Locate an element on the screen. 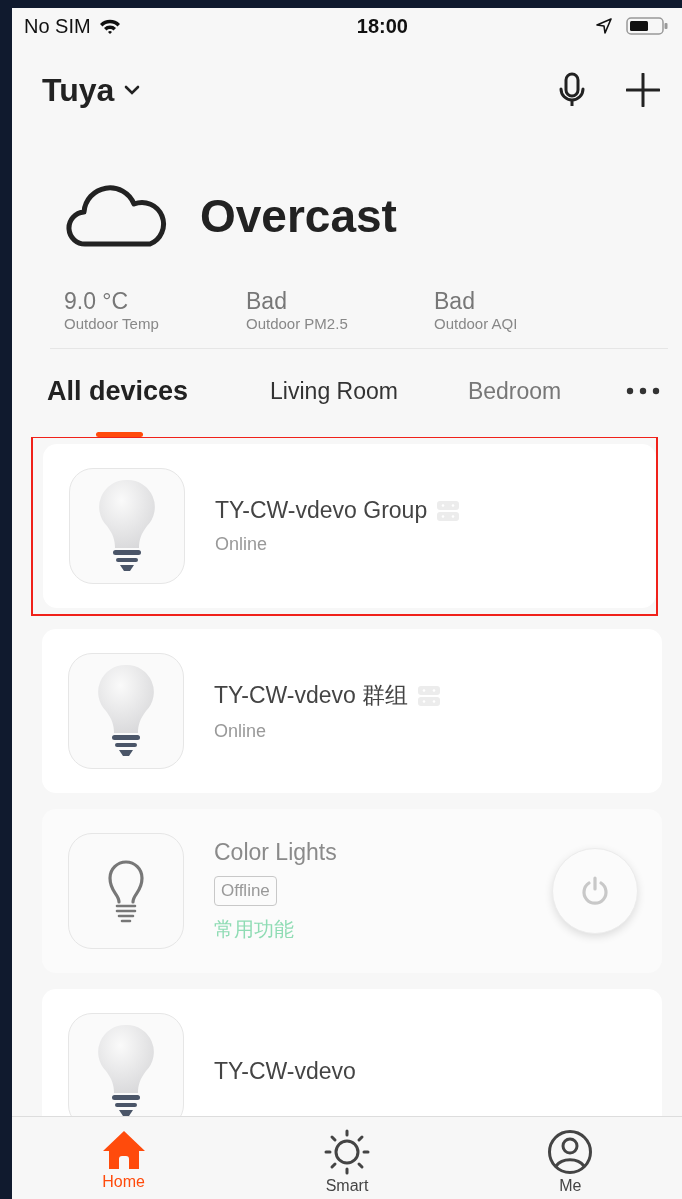 The image size is (682, 1199). stat-label: Outdoor PM2.5 is located at coordinates (297, 323).